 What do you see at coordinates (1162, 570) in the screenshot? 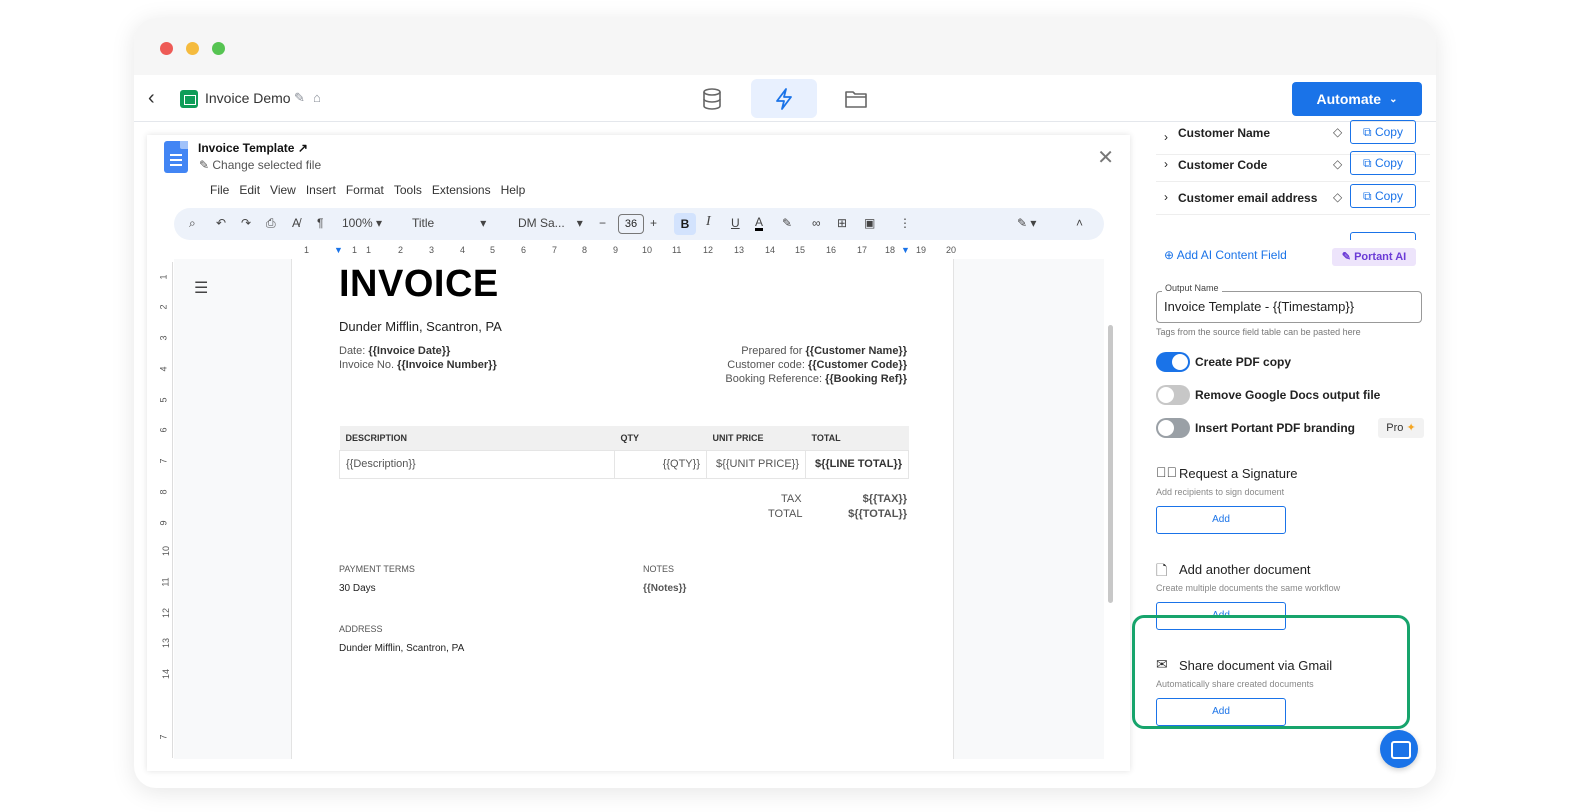
I see `document-icon: 🗋` at bounding box center [1162, 570].